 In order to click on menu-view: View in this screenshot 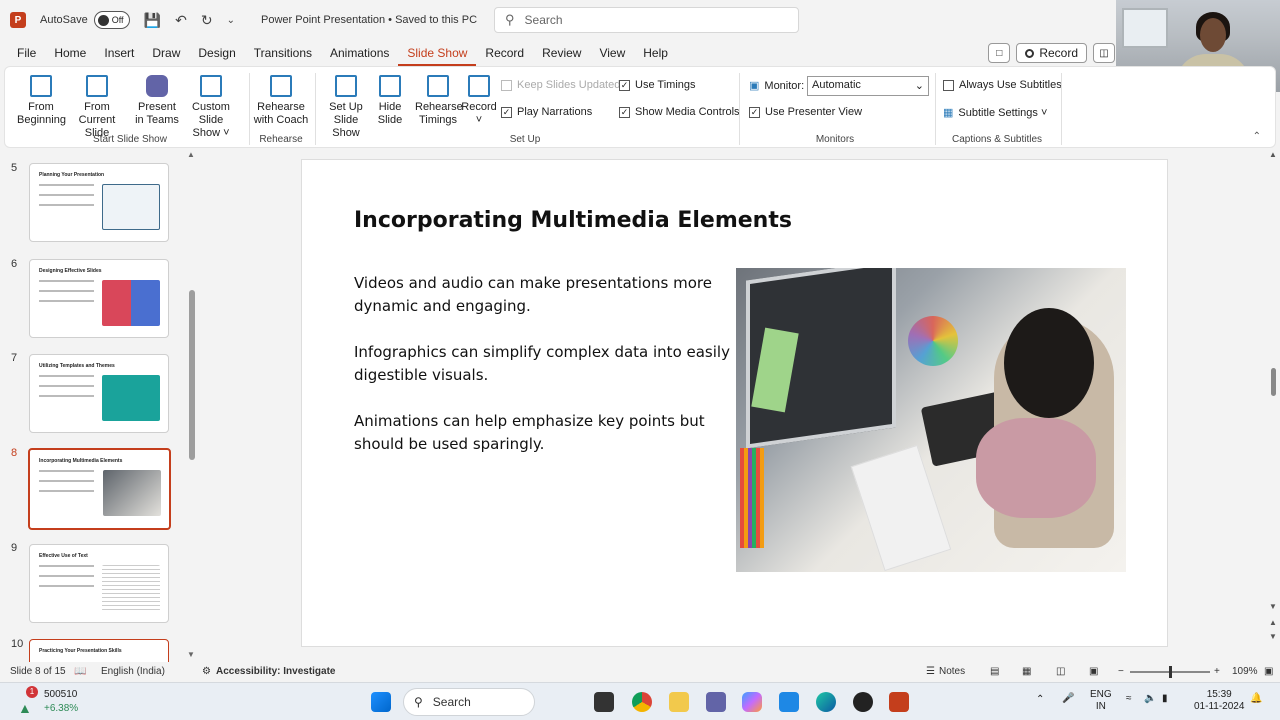, I will do `click(612, 53)`.